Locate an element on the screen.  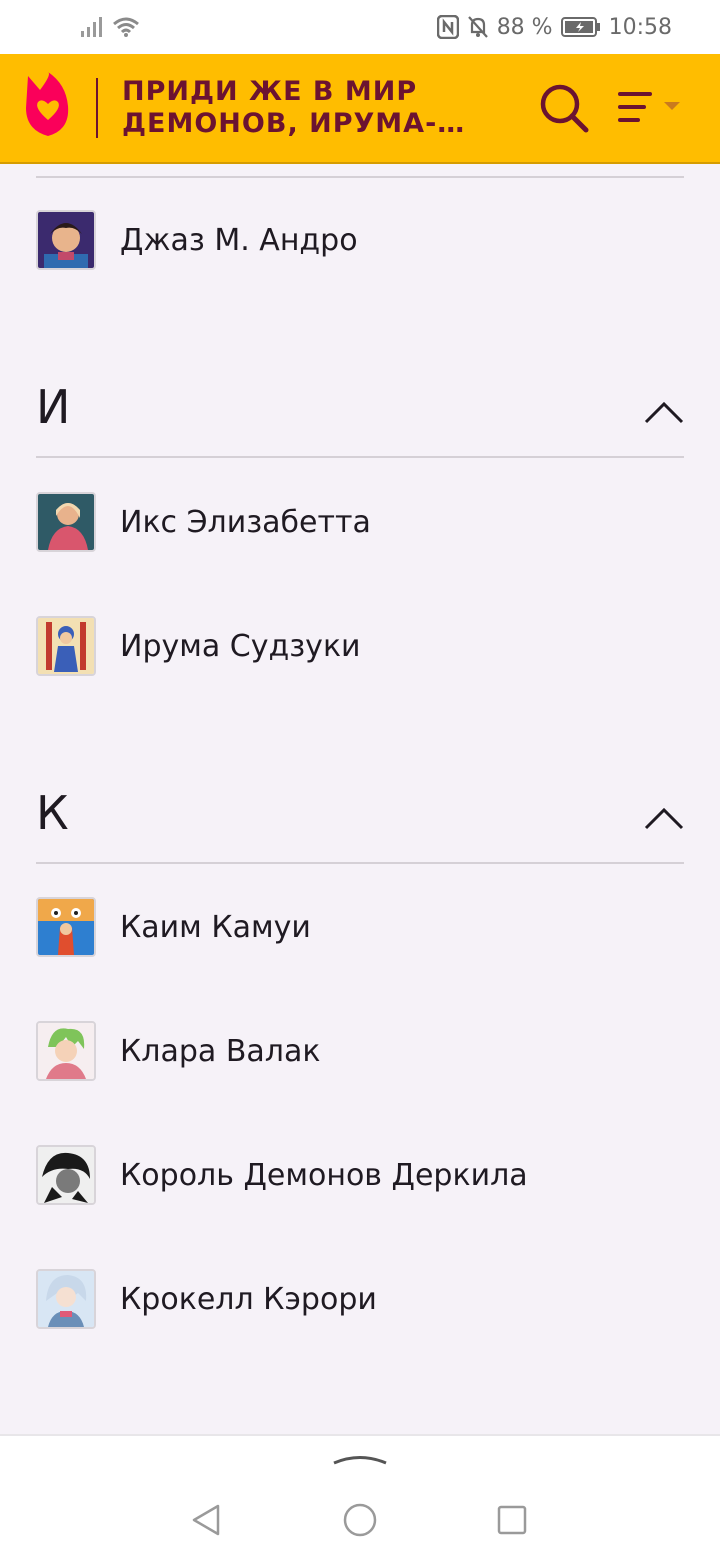
nfc-icon is located at coordinates (447, 27).